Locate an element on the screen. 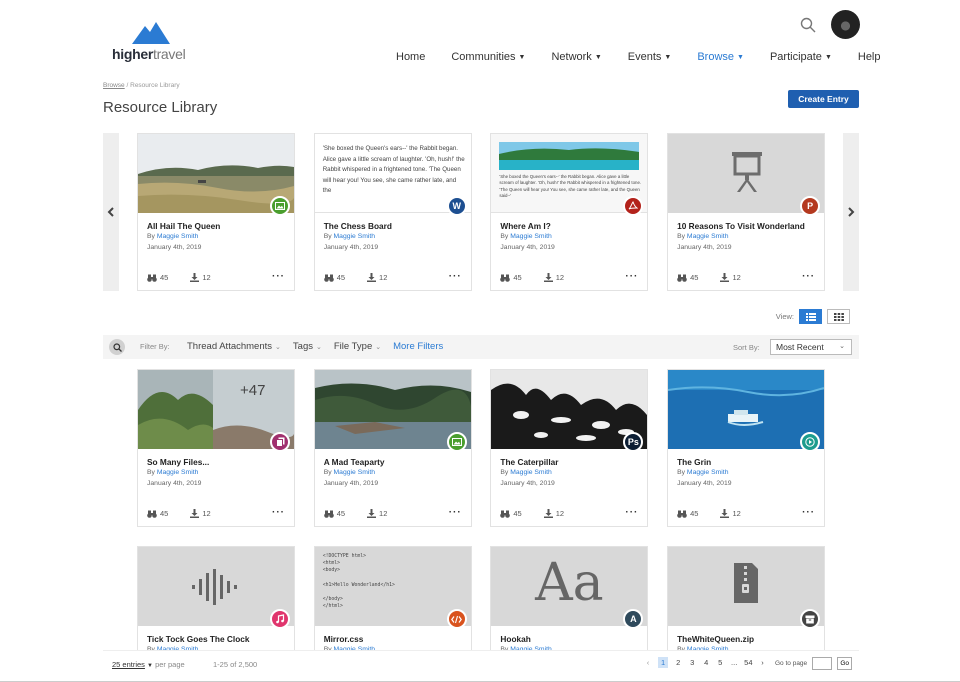 This screenshot has width=960, height=682. page-1: 1 is located at coordinates (663, 662).